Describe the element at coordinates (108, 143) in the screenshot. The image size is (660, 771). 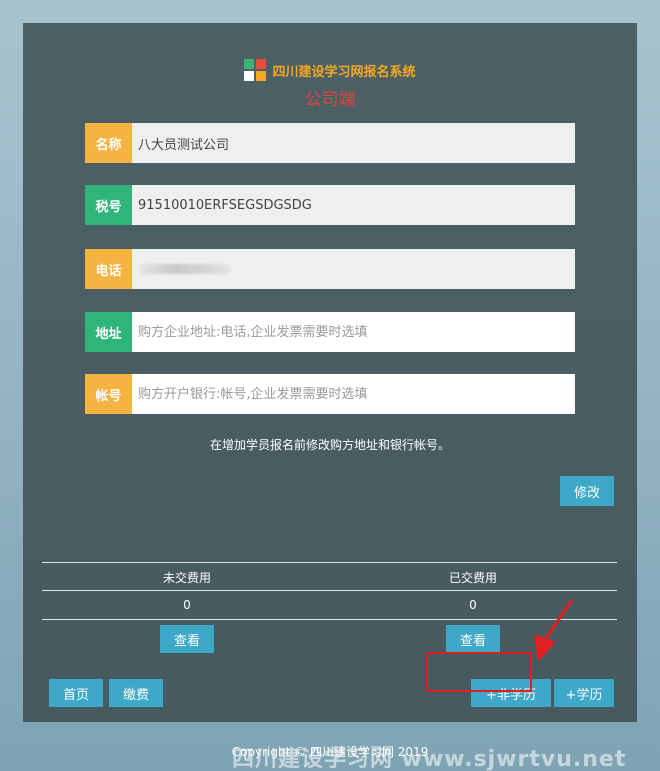
I see `name-label: 名称` at that location.